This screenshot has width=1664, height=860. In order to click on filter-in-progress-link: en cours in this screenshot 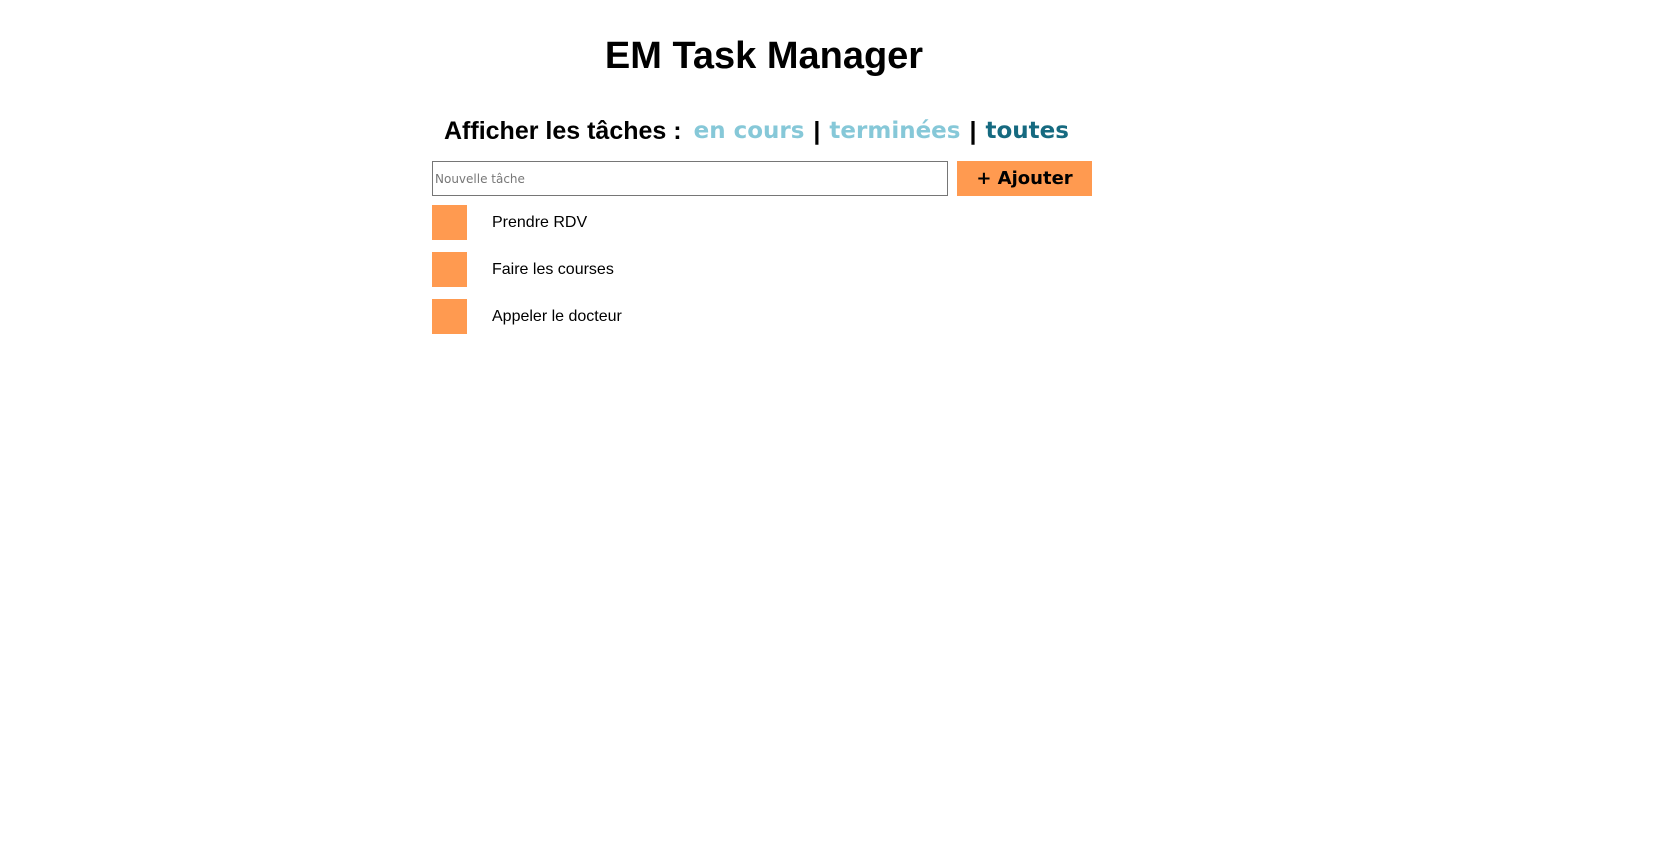, I will do `click(749, 131)`.